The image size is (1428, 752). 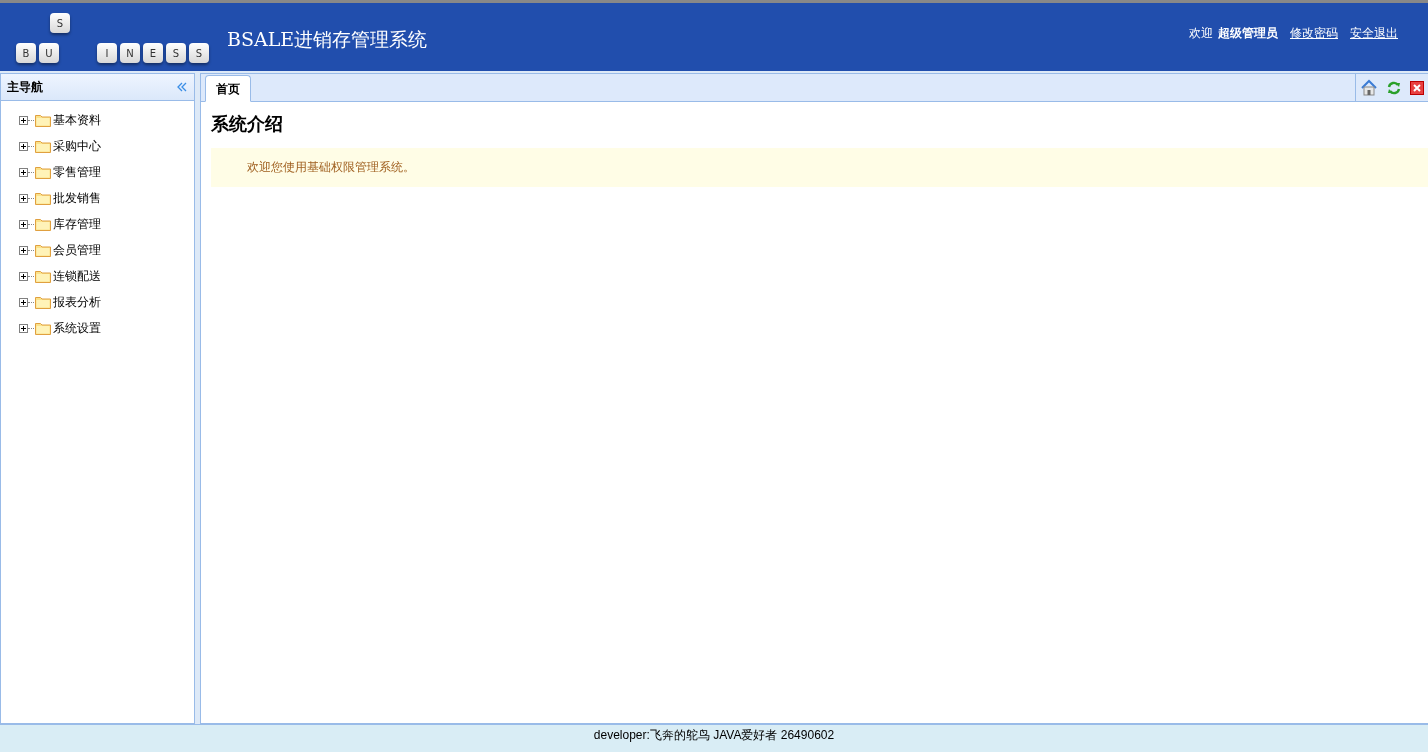 What do you see at coordinates (1394, 87) in the screenshot?
I see `refresh-icon` at bounding box center [1394, 87].